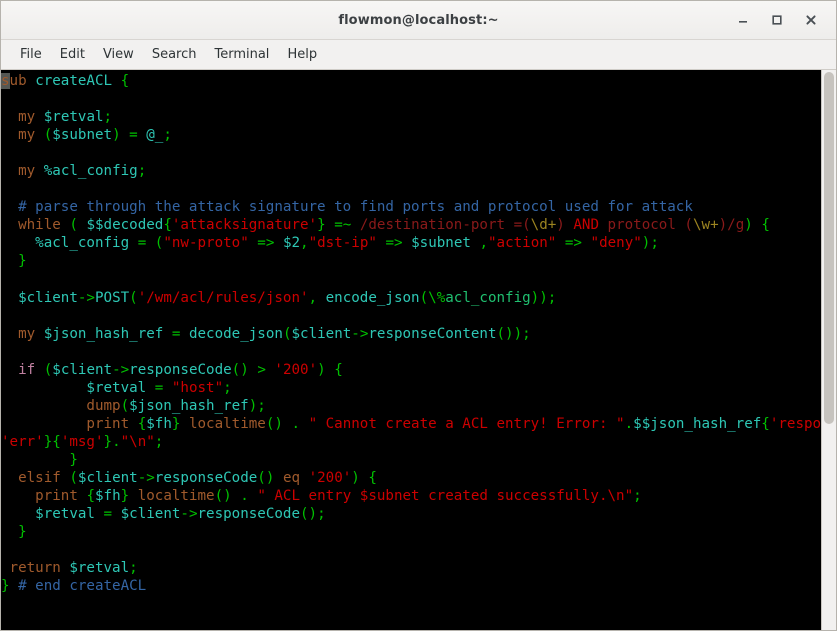 The image size is (837, 631). I want to click on window-title: flowmon@localhost:~, so click(418, 20).